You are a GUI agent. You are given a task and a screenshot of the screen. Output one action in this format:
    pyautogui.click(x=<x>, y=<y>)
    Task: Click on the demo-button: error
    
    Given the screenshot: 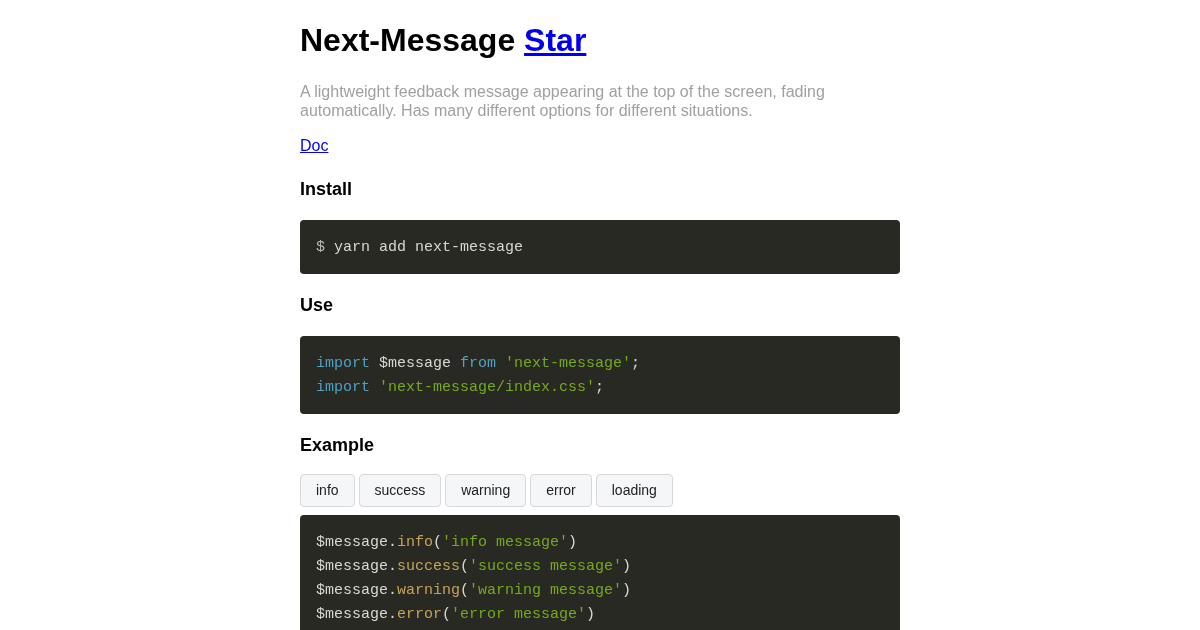 What is the action you would take?
    pyautogui.click(x=561, y=490)
    